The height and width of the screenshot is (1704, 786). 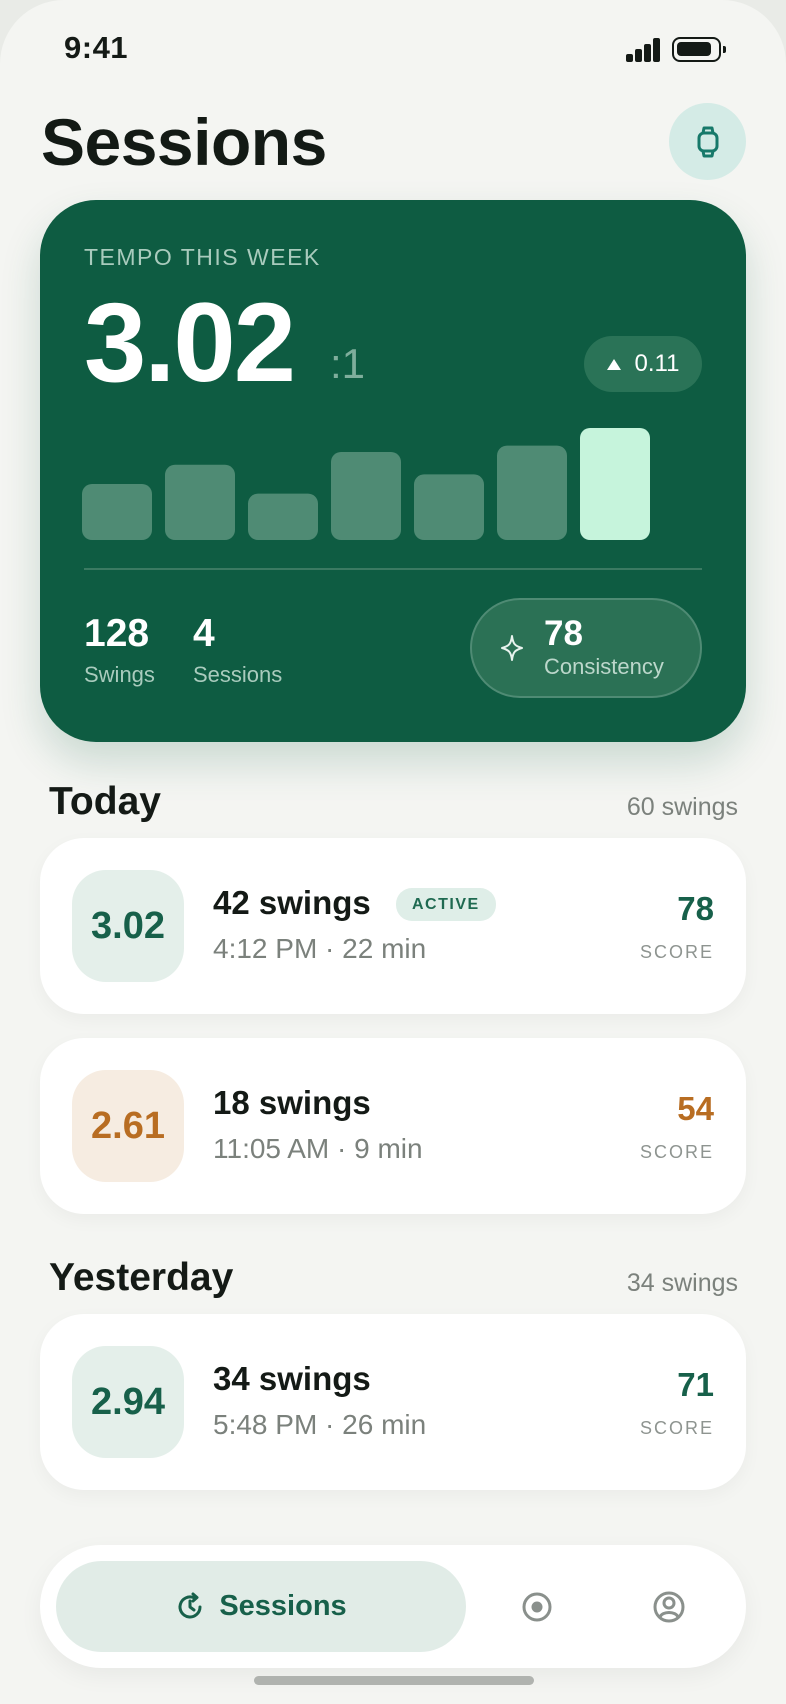 What do you see at coordinates (320, 948) in the screenshot?
I see `session-subtitle: 4:12 PM · 22 min` at bounding box center [320, 948].